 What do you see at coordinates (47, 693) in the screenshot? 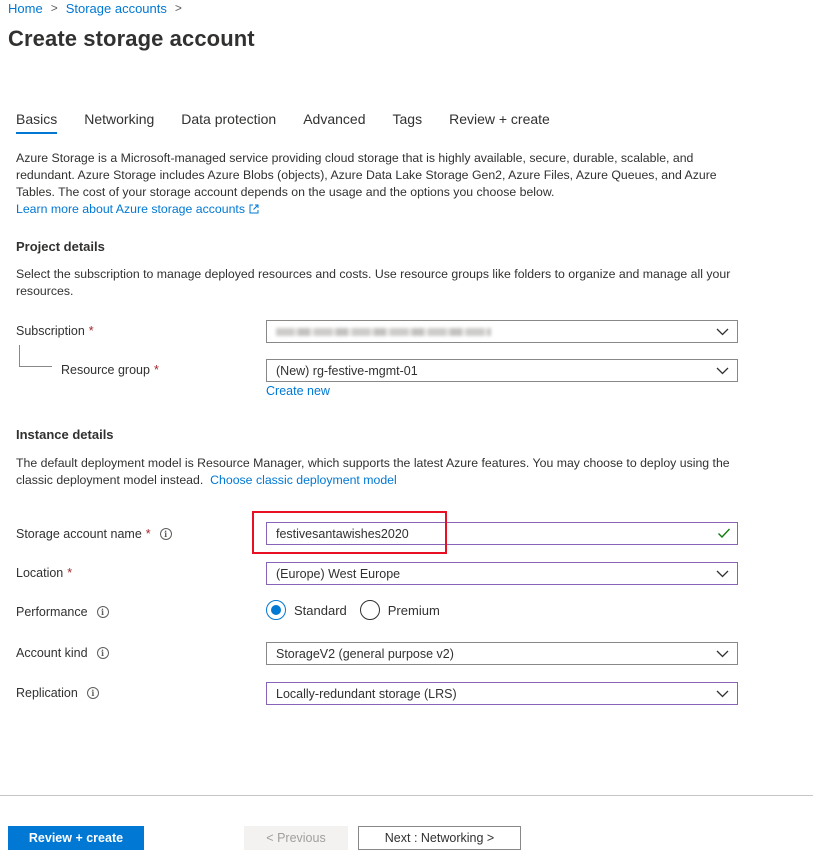
I see `replication-label-text: Replication` at bounding box center [47, 693].